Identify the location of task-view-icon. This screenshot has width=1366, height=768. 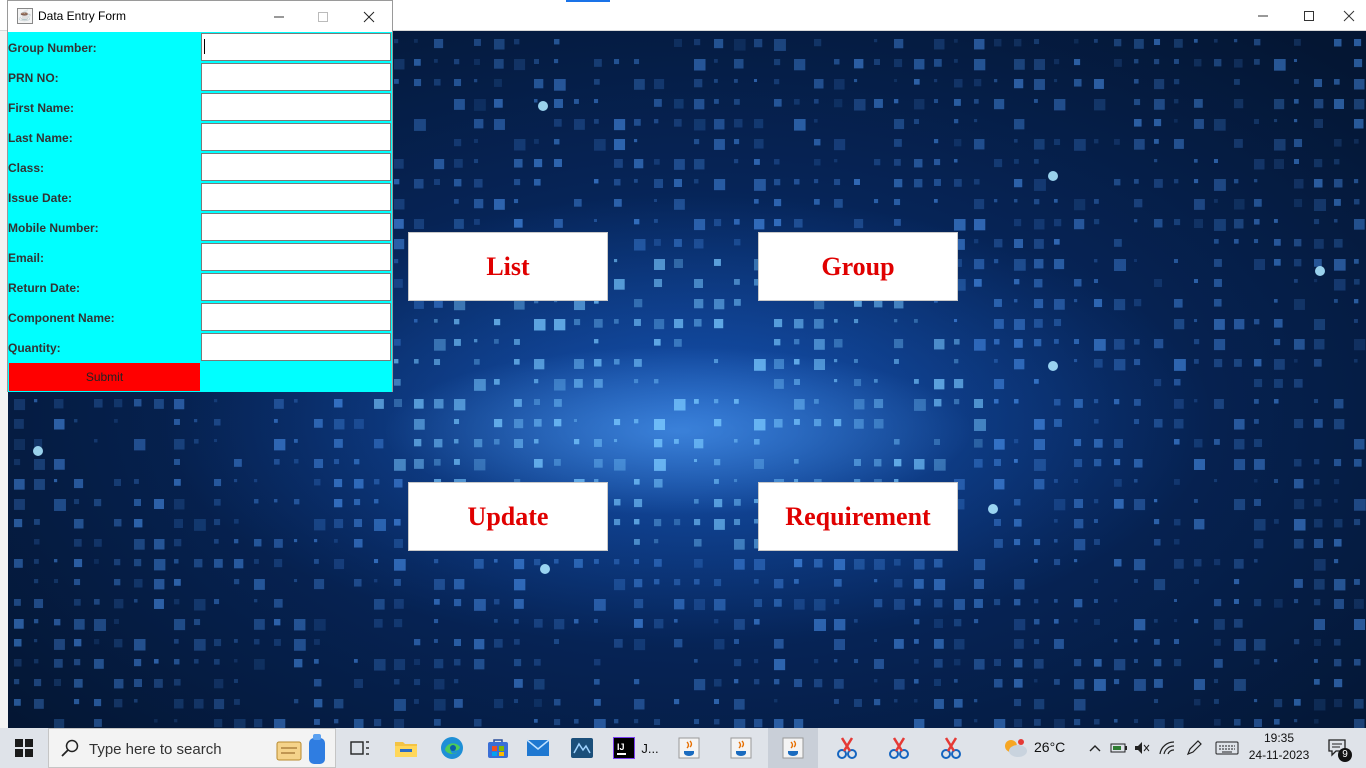
(360, 748).